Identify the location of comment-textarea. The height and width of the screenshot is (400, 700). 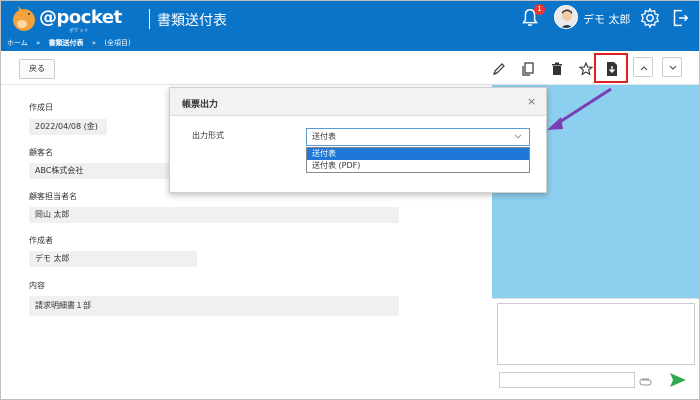
(596, 334).